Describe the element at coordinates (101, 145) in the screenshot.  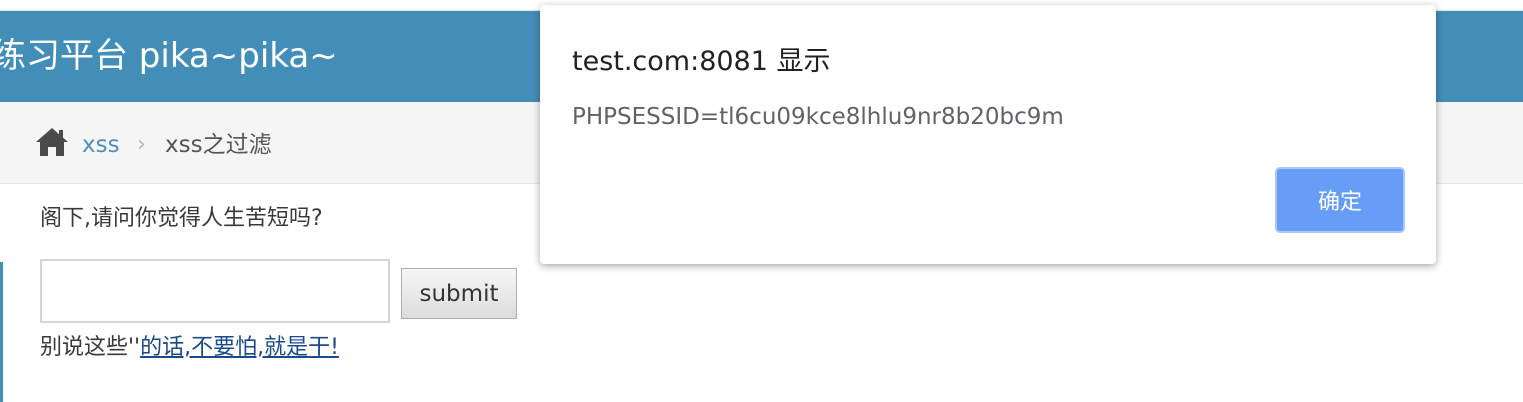
I see `breadcrumb-link-xss: xss` at that location.